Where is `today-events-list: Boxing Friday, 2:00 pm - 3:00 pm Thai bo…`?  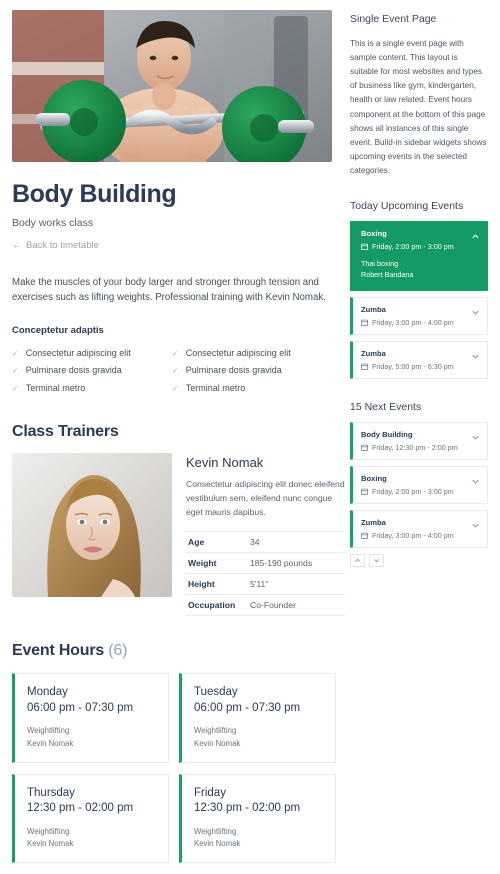 today-events-list: Boxing Friday, 2:00 pm - 3:00 pm Thai bo… is located at coordinates (419, 300).